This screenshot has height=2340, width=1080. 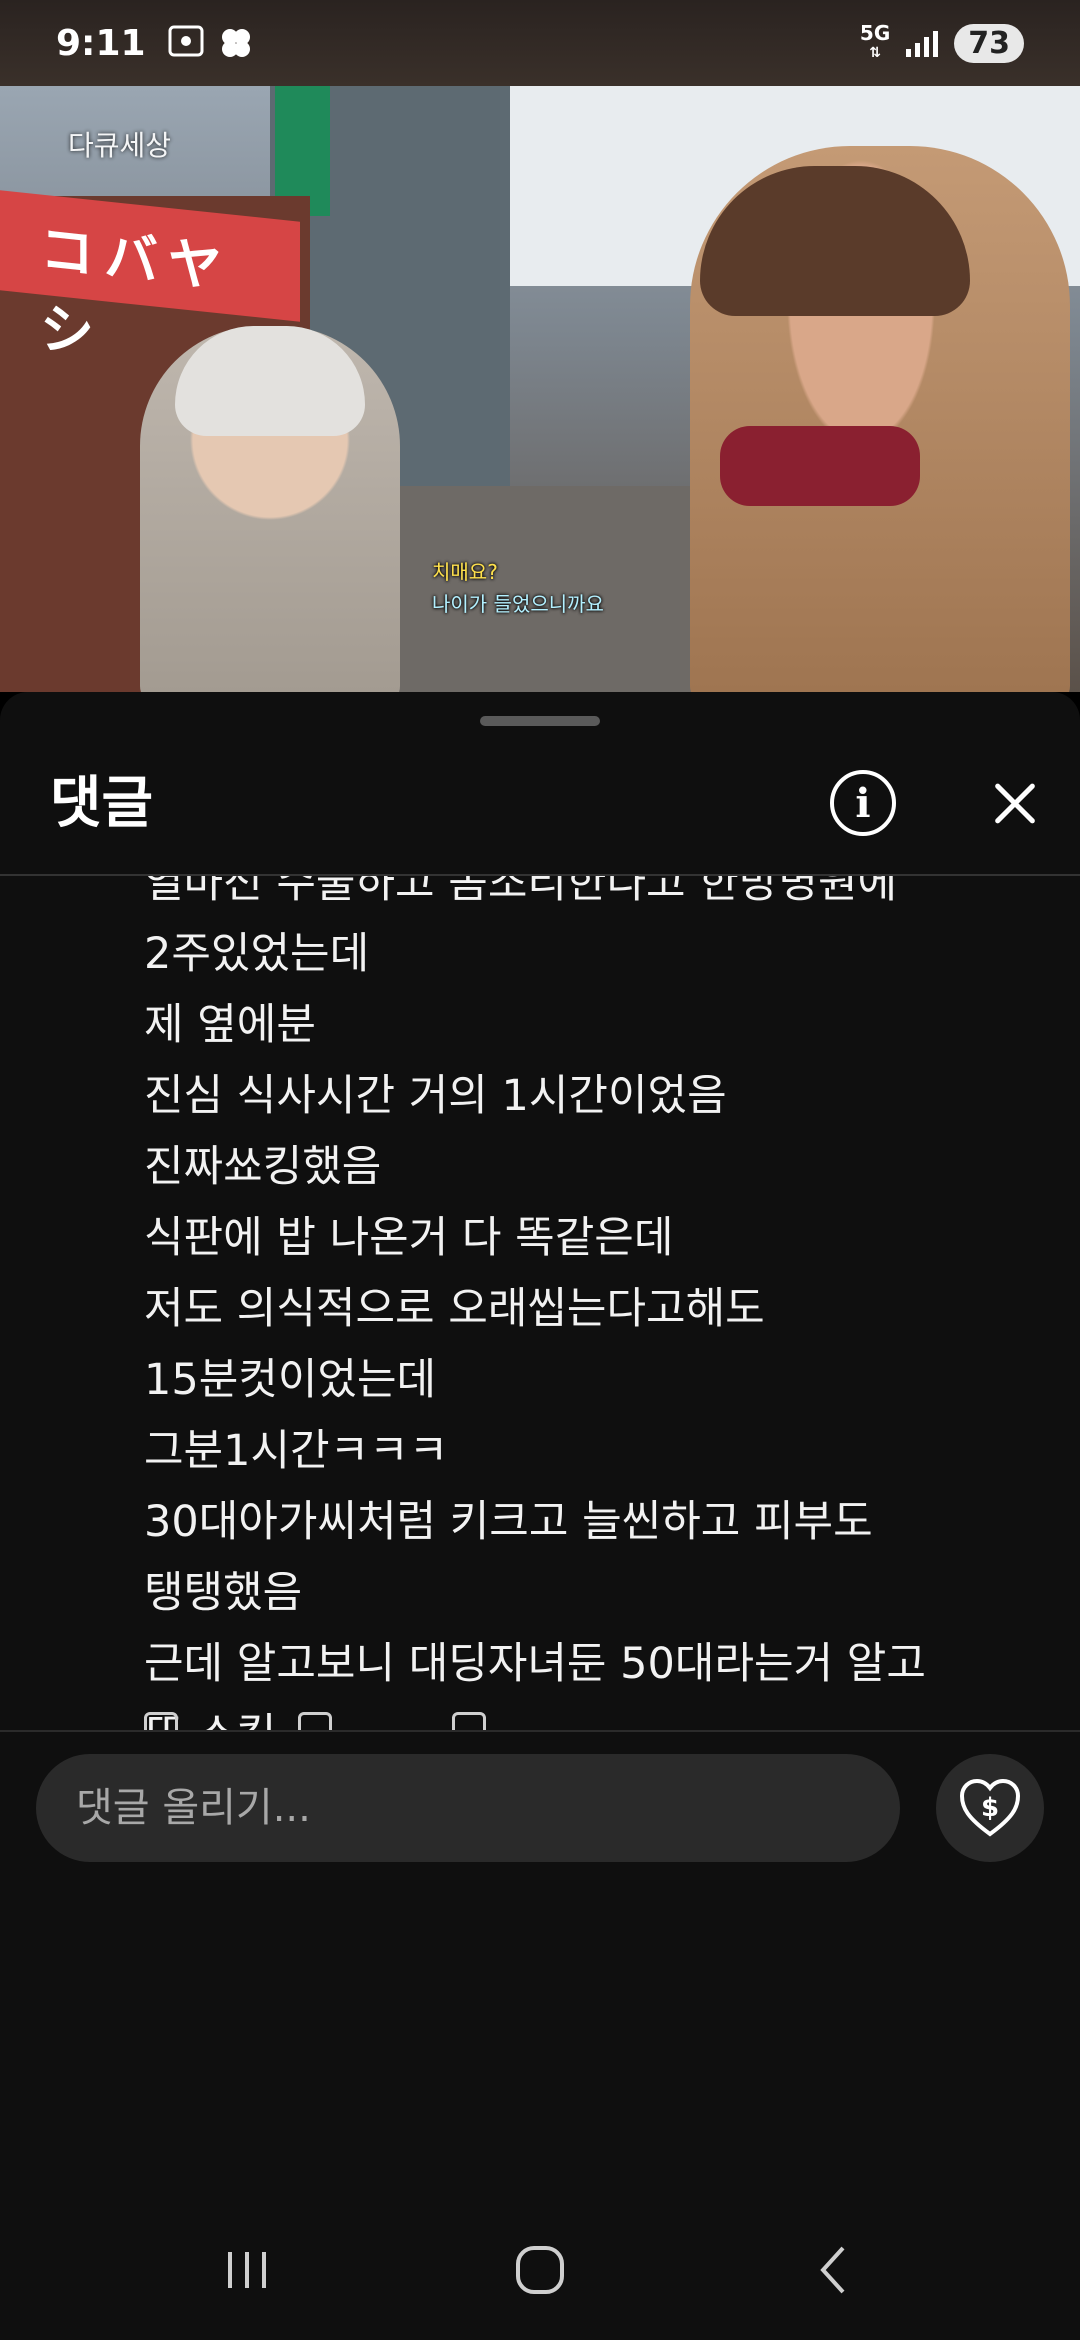 What do you see at coordinates (820, 466) in the screenshot?
I see `video-frame-scarf` at bounding box center [820, 466].